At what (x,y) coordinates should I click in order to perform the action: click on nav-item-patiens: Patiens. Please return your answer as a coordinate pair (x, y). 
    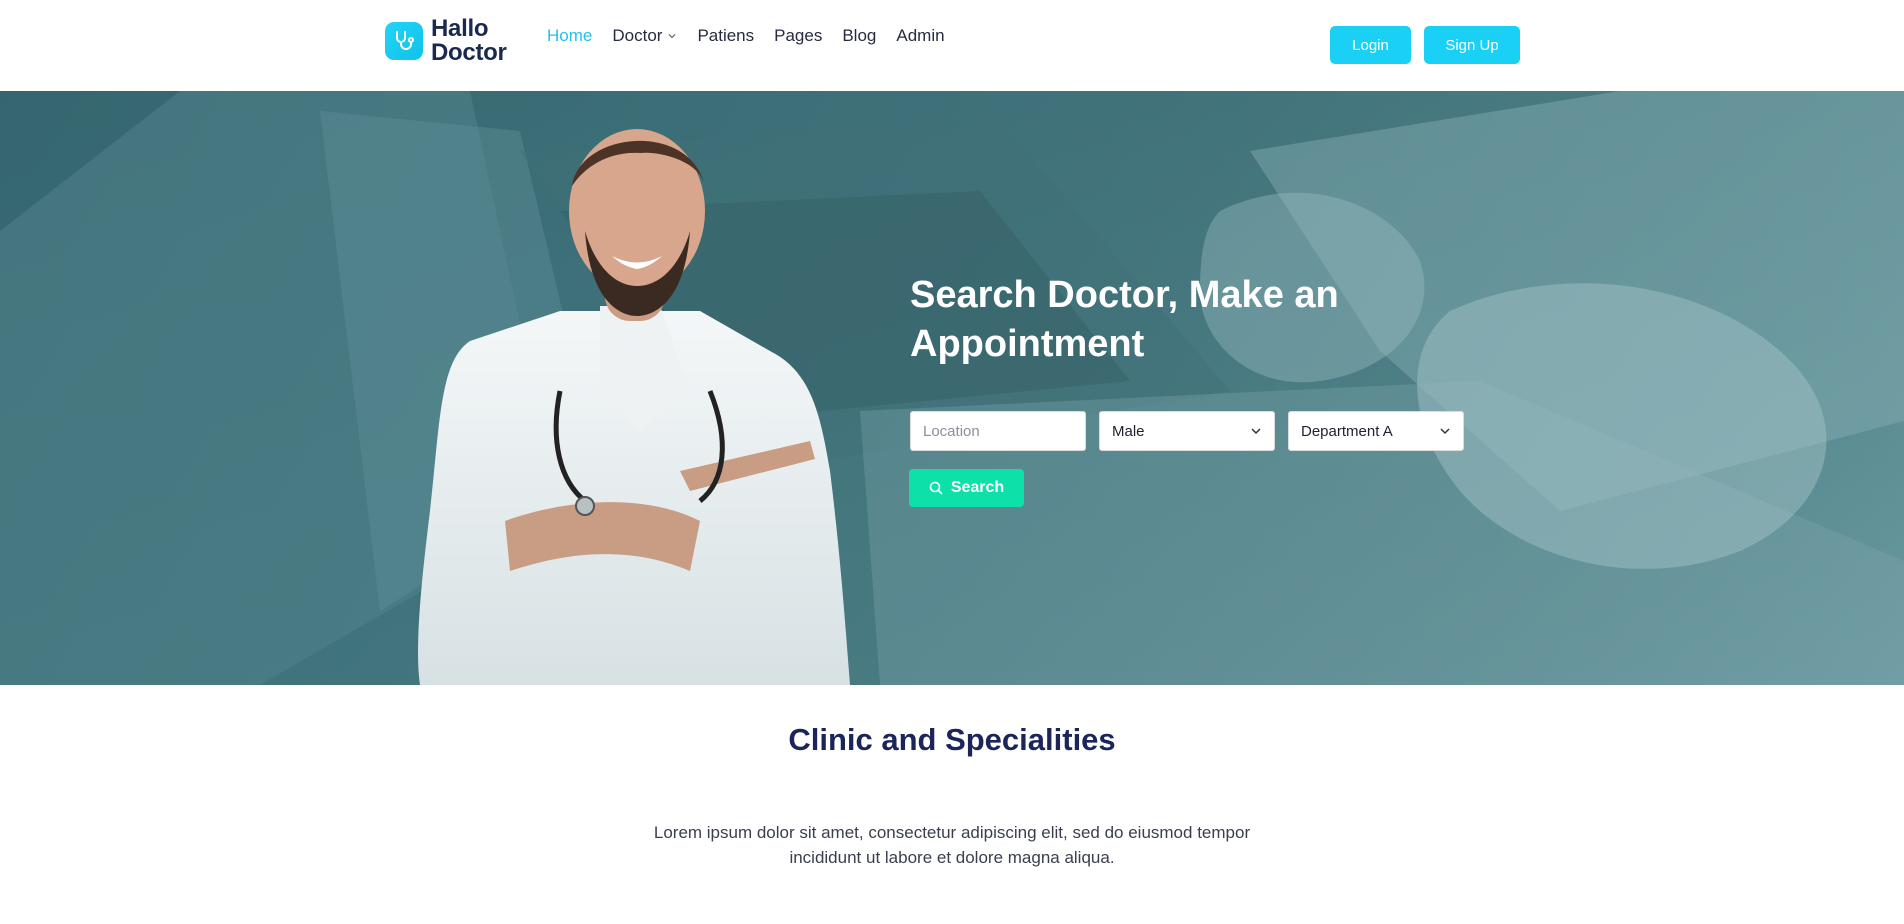
    Looking at the image, I should click on (725, 36).